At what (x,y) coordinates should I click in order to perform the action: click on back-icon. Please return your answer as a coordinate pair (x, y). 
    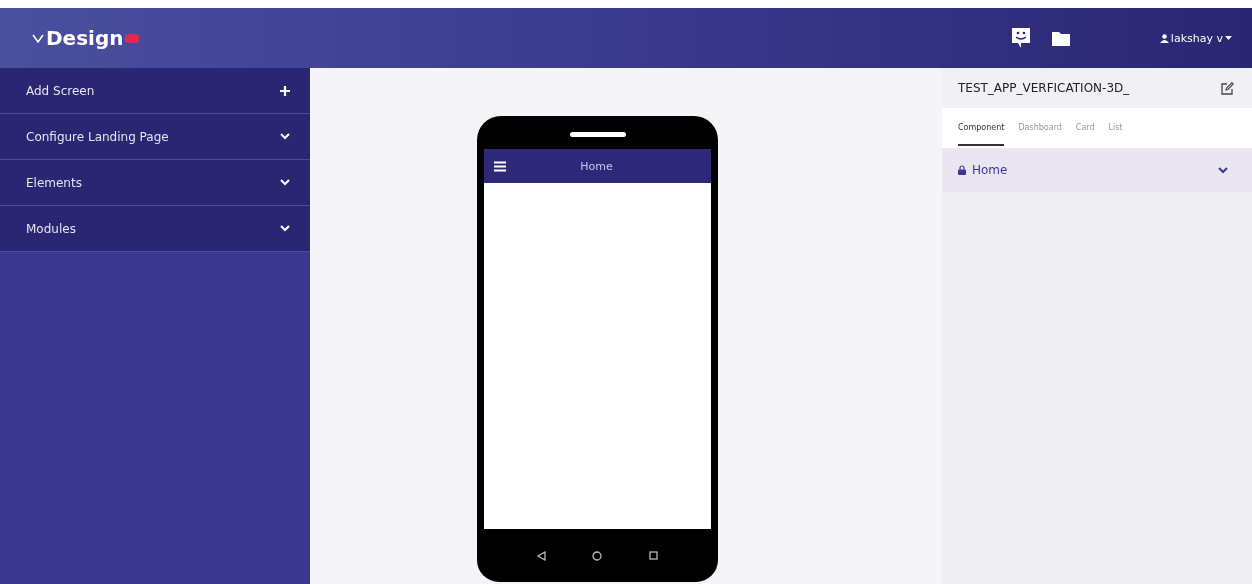
    Looking at the image, I should click on (542, 555).